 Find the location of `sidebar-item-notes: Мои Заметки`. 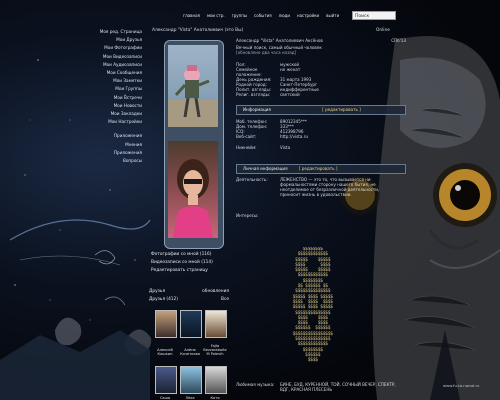

sidebar-item-notes: Мои Заметки is located at coordinates (116, 81).